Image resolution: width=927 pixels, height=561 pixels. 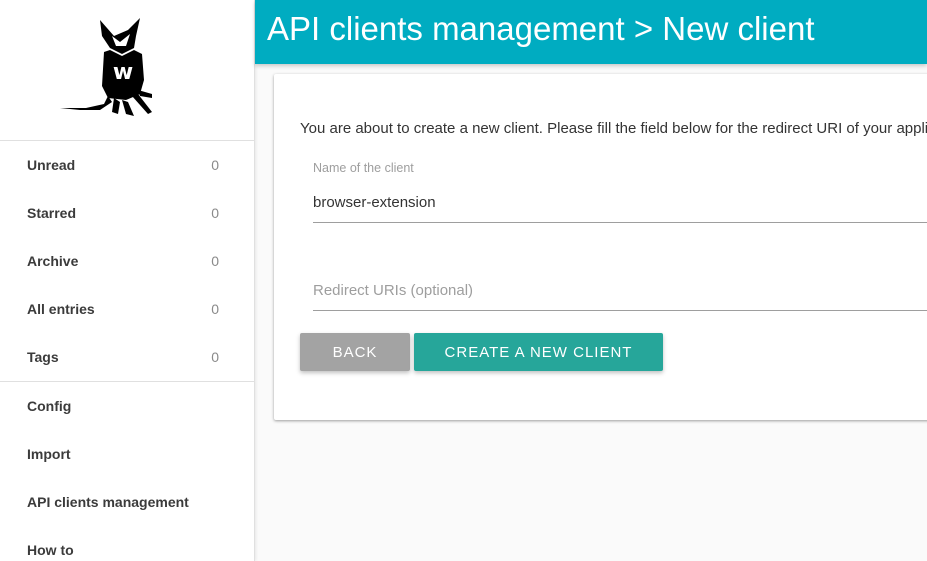 I want to click on sidebar-item-archive: Archive 0, so click(x=127, y=261).